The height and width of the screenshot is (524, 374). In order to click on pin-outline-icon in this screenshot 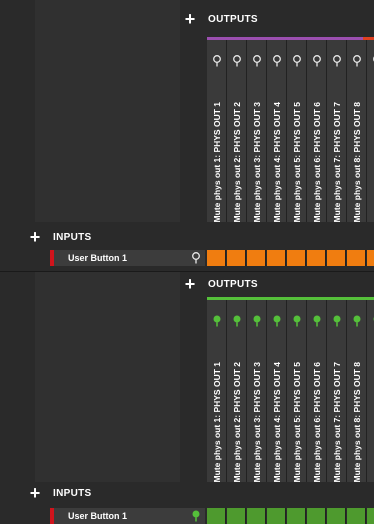, I will do `click(196, 258)`.